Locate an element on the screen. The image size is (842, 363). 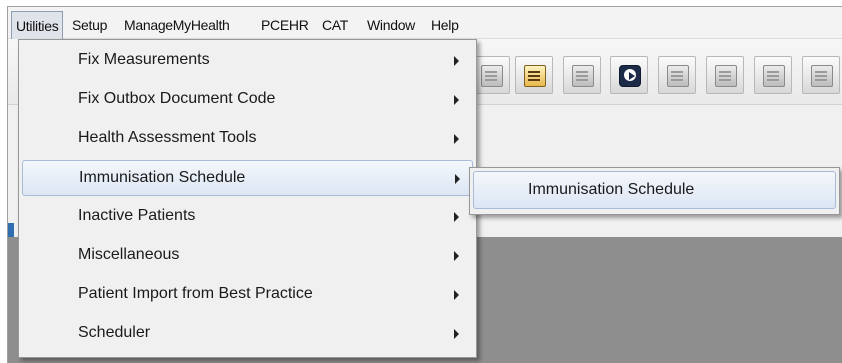
toolbar-button is located at coordinates (491, 75).